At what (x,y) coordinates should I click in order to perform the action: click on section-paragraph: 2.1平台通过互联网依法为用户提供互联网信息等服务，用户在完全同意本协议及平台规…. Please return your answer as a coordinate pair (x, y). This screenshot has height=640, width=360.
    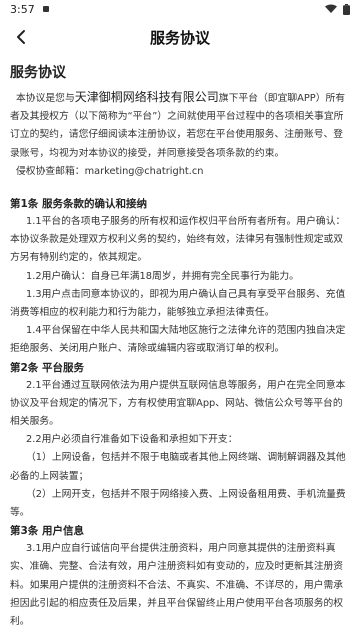
    Looking at the image, I should click on (178, 403).